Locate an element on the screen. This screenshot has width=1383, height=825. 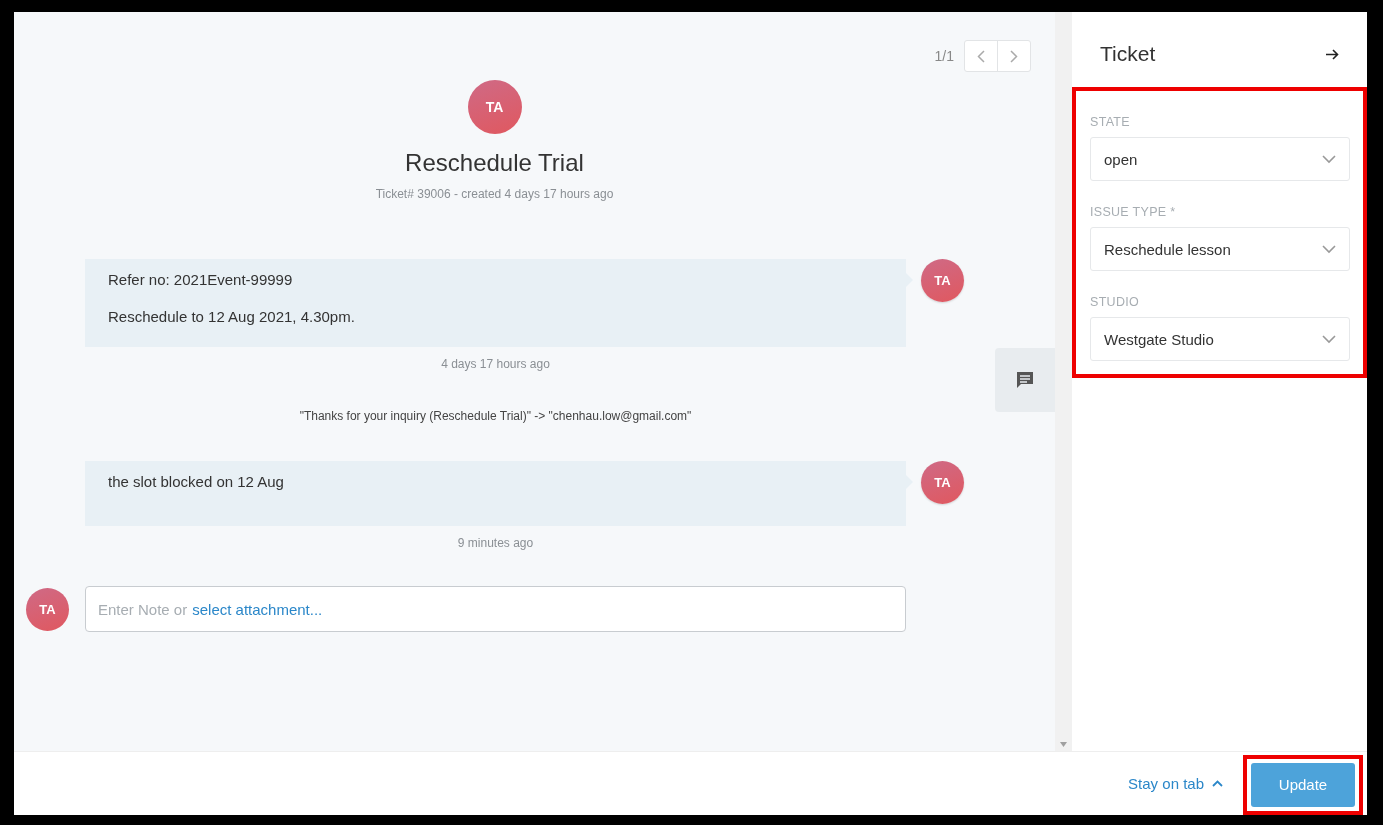
sidebar-title: Ticket is located at coordinates (1128, 54).